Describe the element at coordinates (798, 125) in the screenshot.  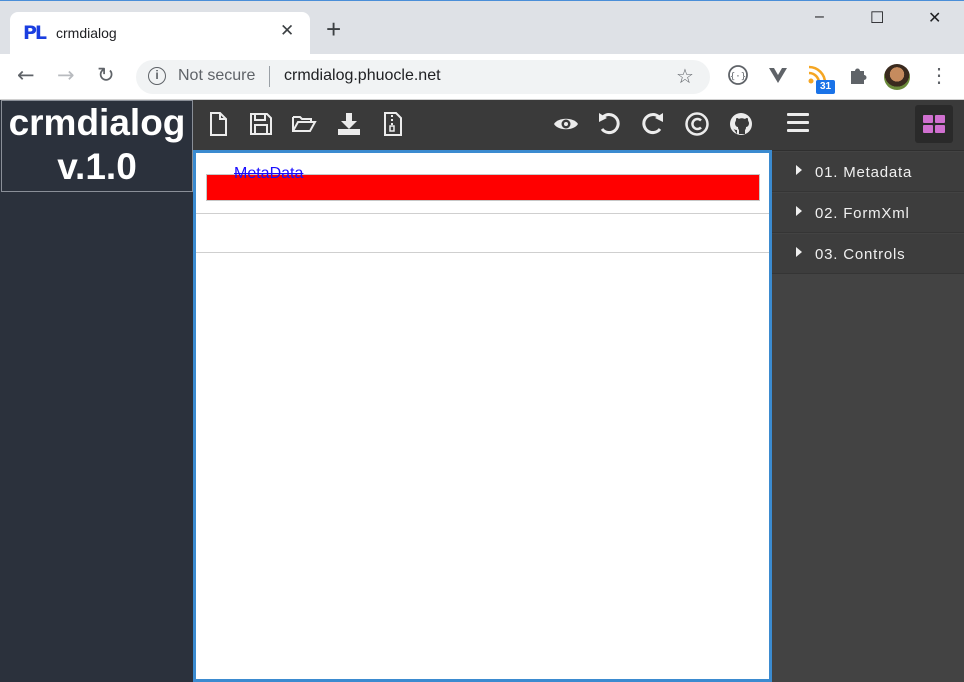
I see `hamburger-menu-icon` at that location.